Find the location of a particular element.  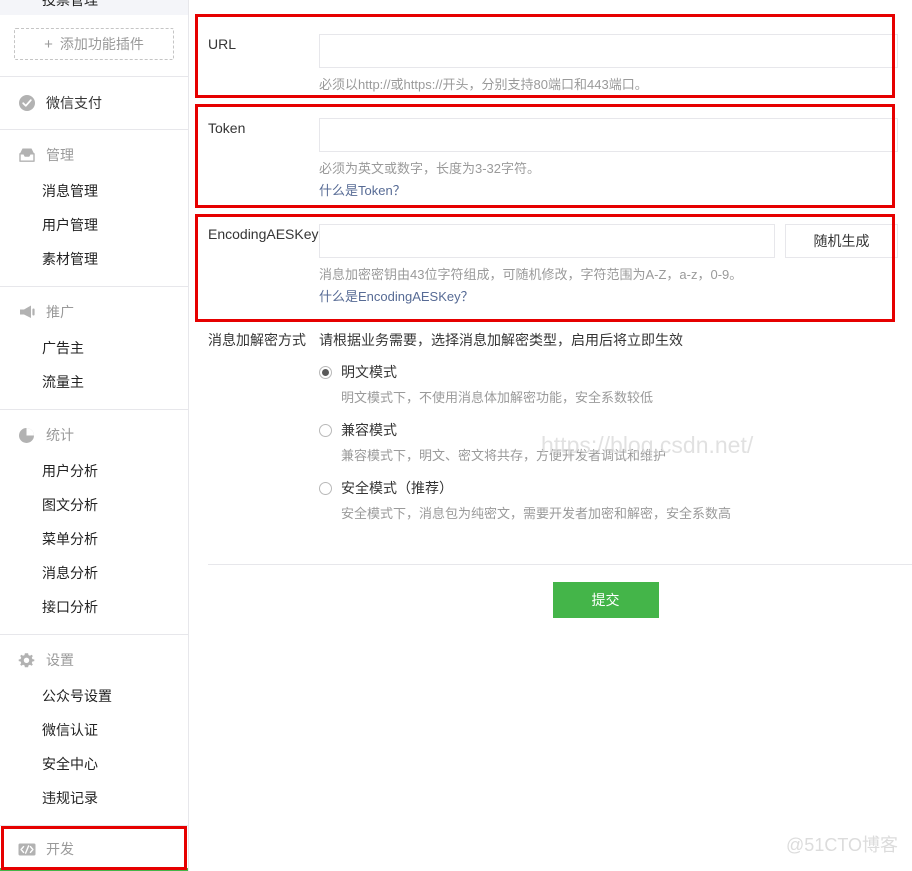

radio-option-compatible: 兼容模式 兼容模式下，明文、密文将共存，方便开发者调试和维护 is located at coordinates (605, 443).